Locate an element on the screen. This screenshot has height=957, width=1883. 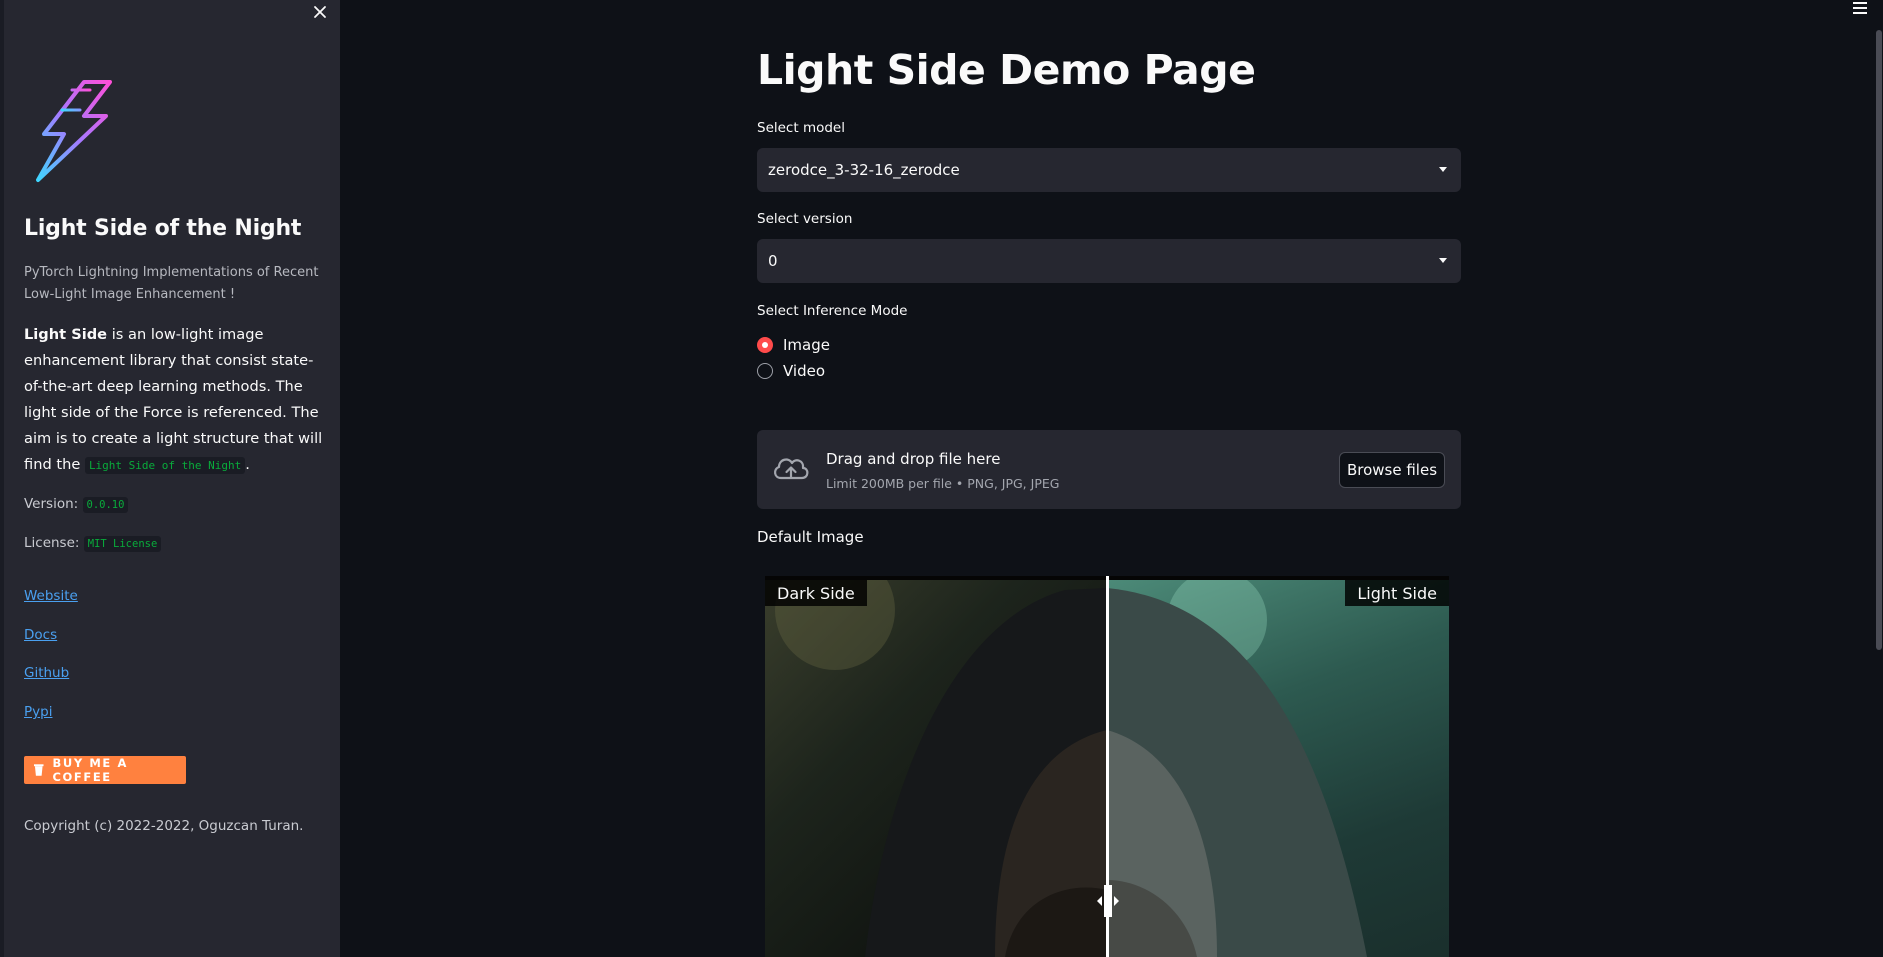
close-icon is located at coordinates (320, 12).